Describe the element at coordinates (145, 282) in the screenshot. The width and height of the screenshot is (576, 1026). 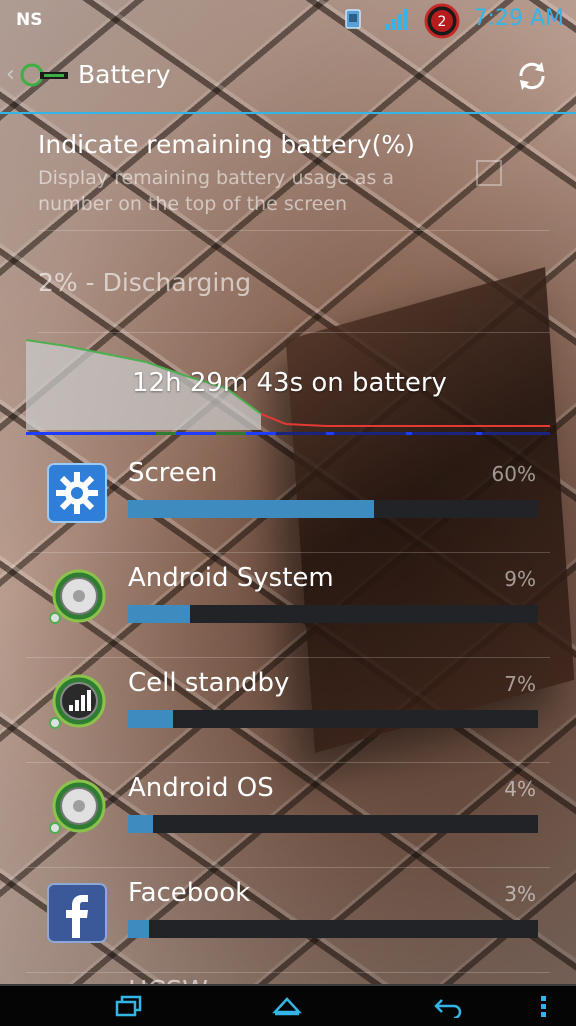
I see `battery-status-text: 2% - Discharging` at that location.